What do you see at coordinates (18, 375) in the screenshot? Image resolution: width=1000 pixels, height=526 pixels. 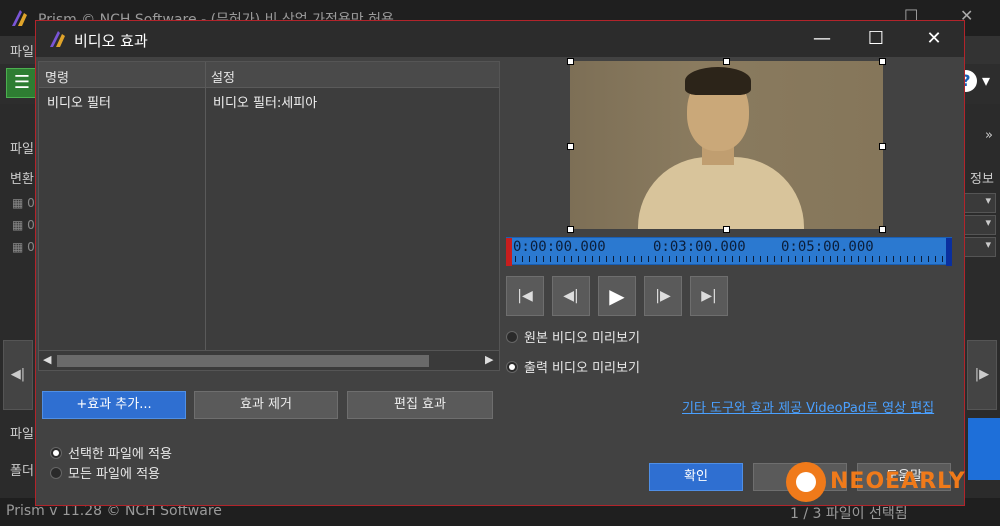 I see `prev-panel-button: ◀|` at bounding box center [18, 375].